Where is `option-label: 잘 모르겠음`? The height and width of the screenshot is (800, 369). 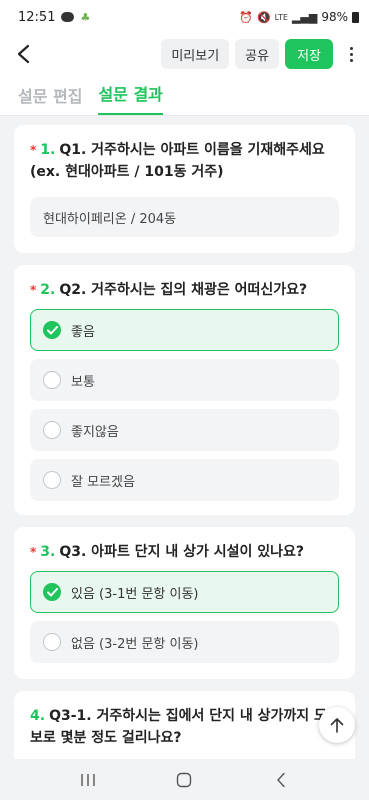
option-label: 잘 모르겠음 is located at coordinates (103, 482).